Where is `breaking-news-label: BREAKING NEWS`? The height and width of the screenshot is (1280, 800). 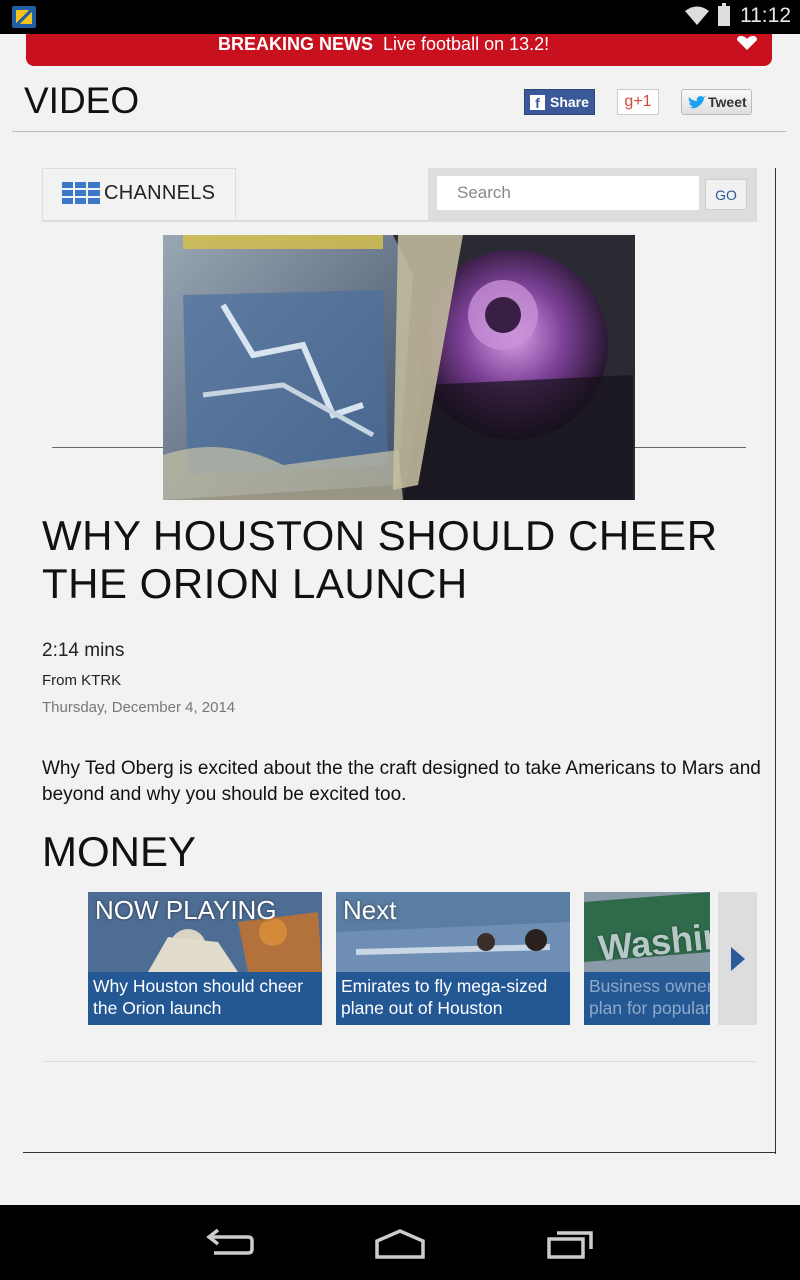
breaking-news-label: BREAKING NEWS is located at coordinates (296, 44).